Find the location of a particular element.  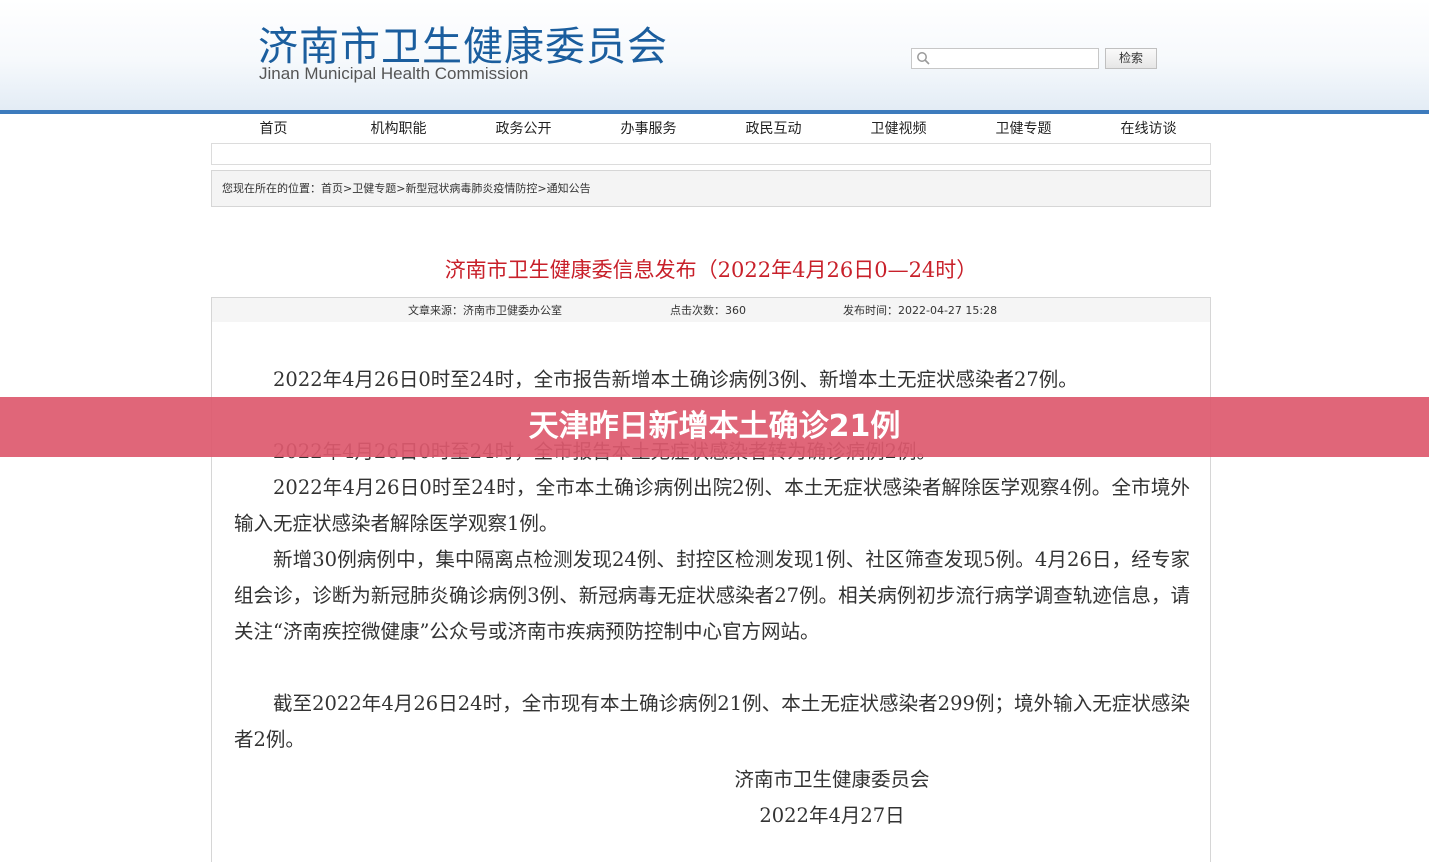

header-divider is located at coordinates (714, 112).